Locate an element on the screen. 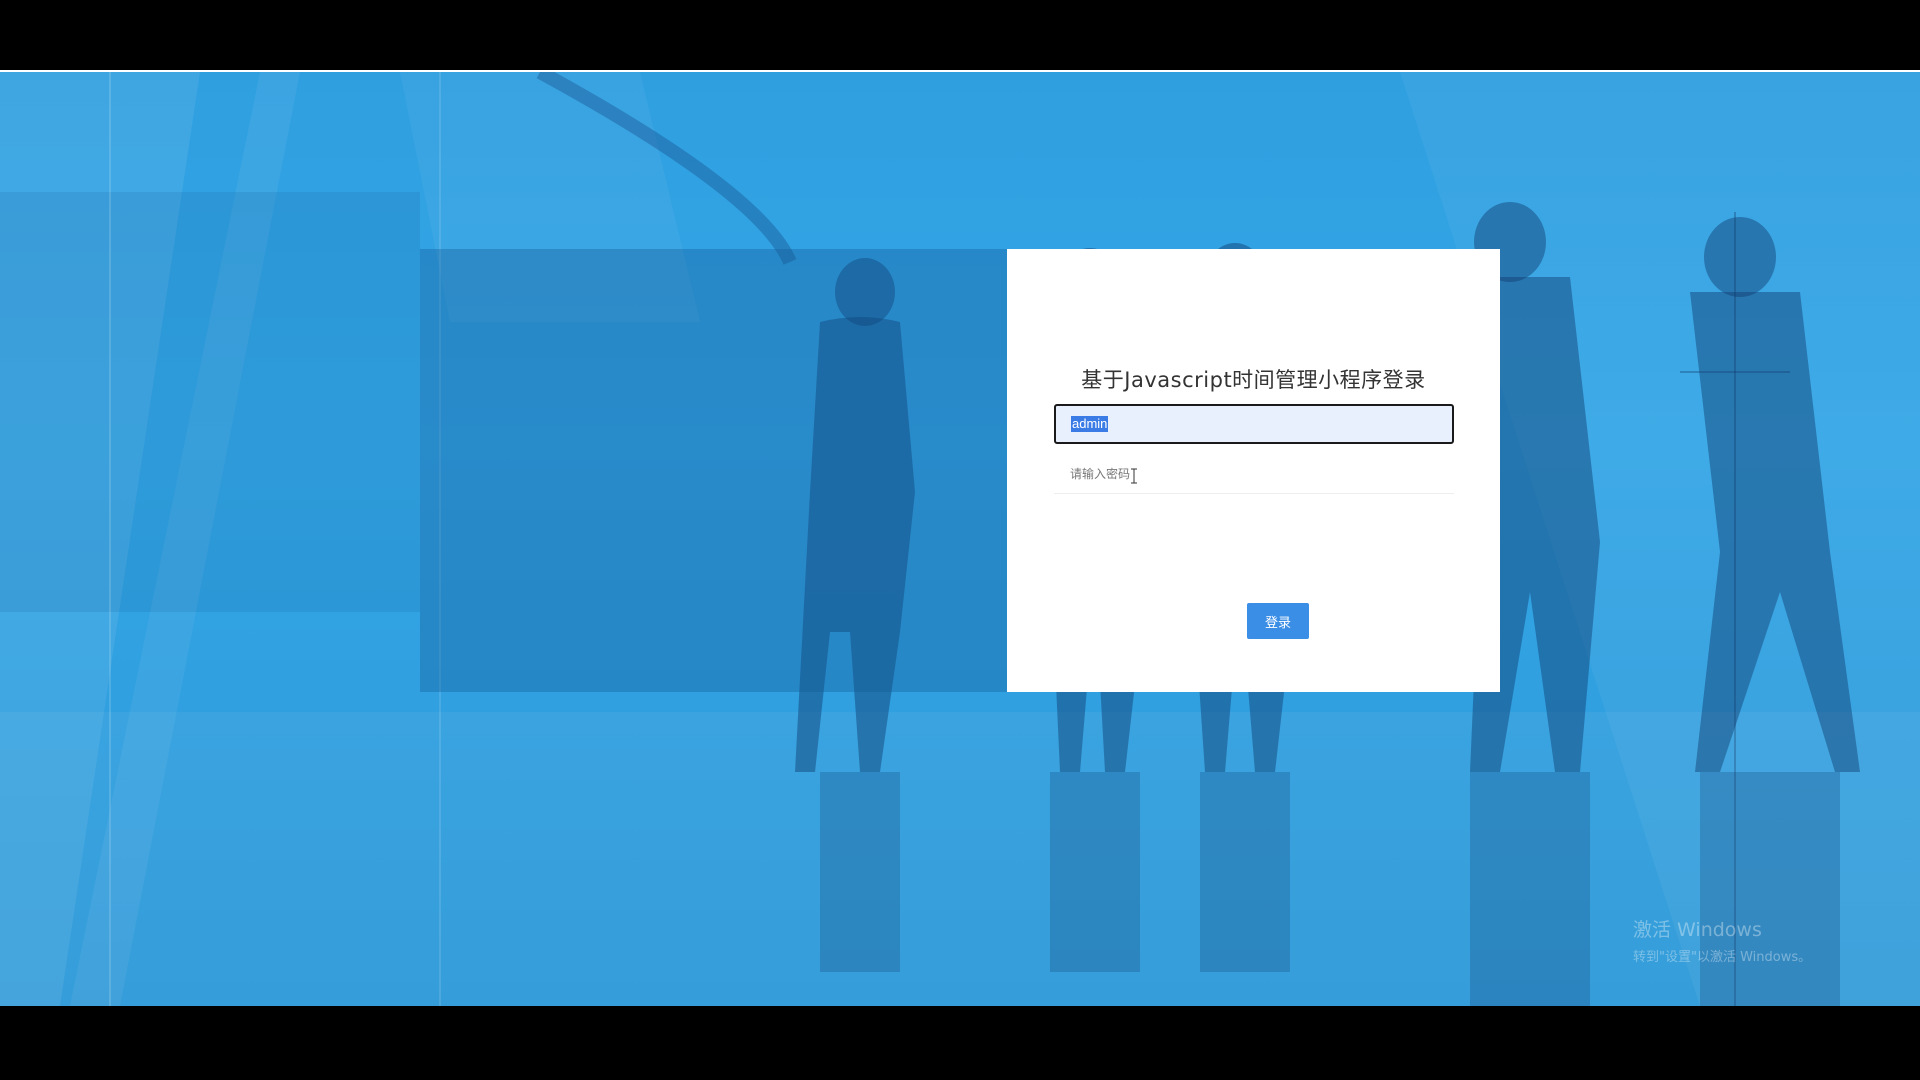  windows-activation-watermark: 激活 Windows 转到"设置"以激活 Windows。 is located at coordinates (1722, 940).